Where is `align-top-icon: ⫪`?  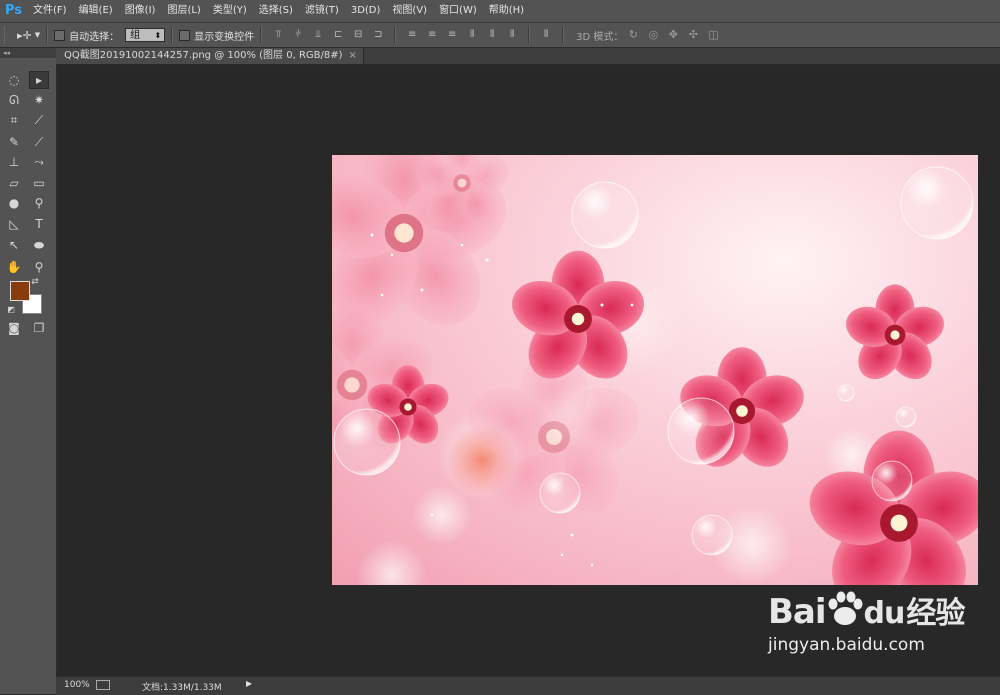
align-top-icon: ⫪ is located at coordinates (278, 35).